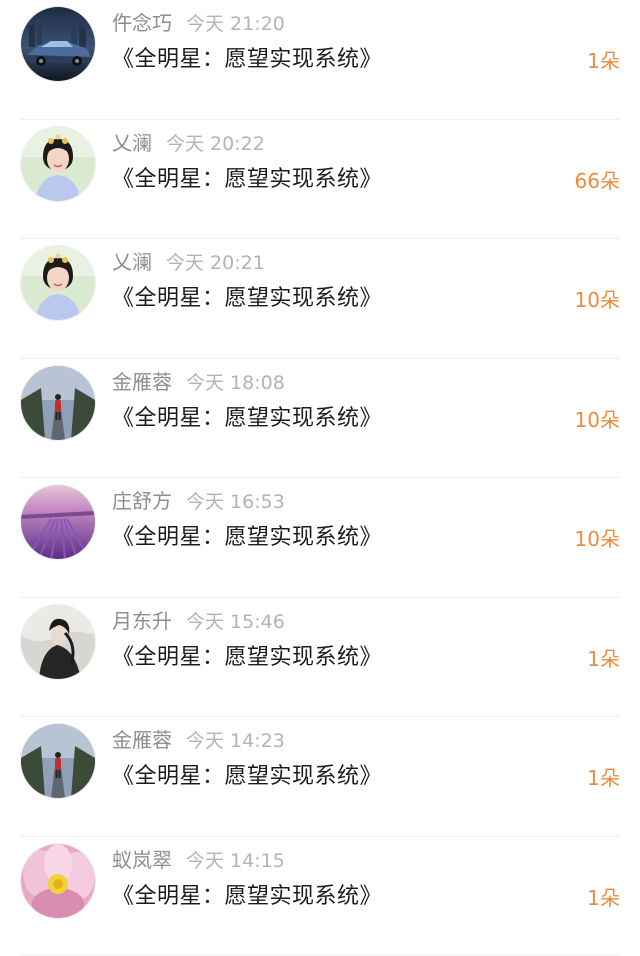 Image resolution: width=640 pixels, height=956 pixels. I want to click on lavender-field-avatar-icon, so click(58, 522).